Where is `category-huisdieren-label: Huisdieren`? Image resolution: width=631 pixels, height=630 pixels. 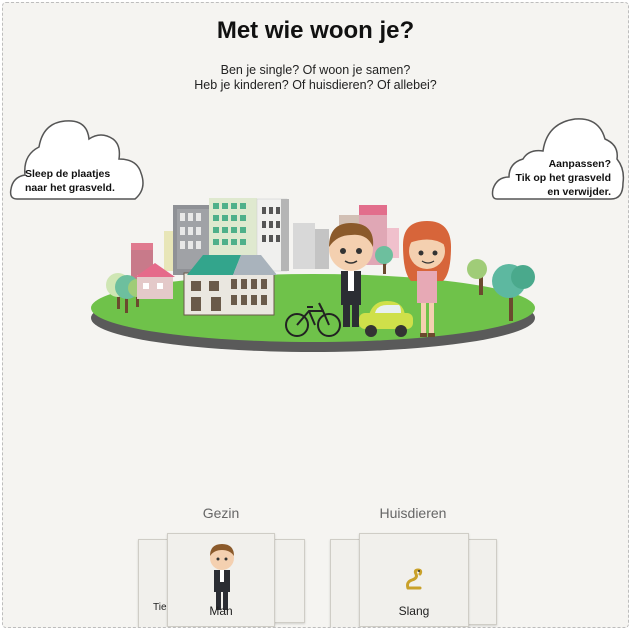 category-huisdieren-label: Huisdieren is located at coordinates (413, 513).